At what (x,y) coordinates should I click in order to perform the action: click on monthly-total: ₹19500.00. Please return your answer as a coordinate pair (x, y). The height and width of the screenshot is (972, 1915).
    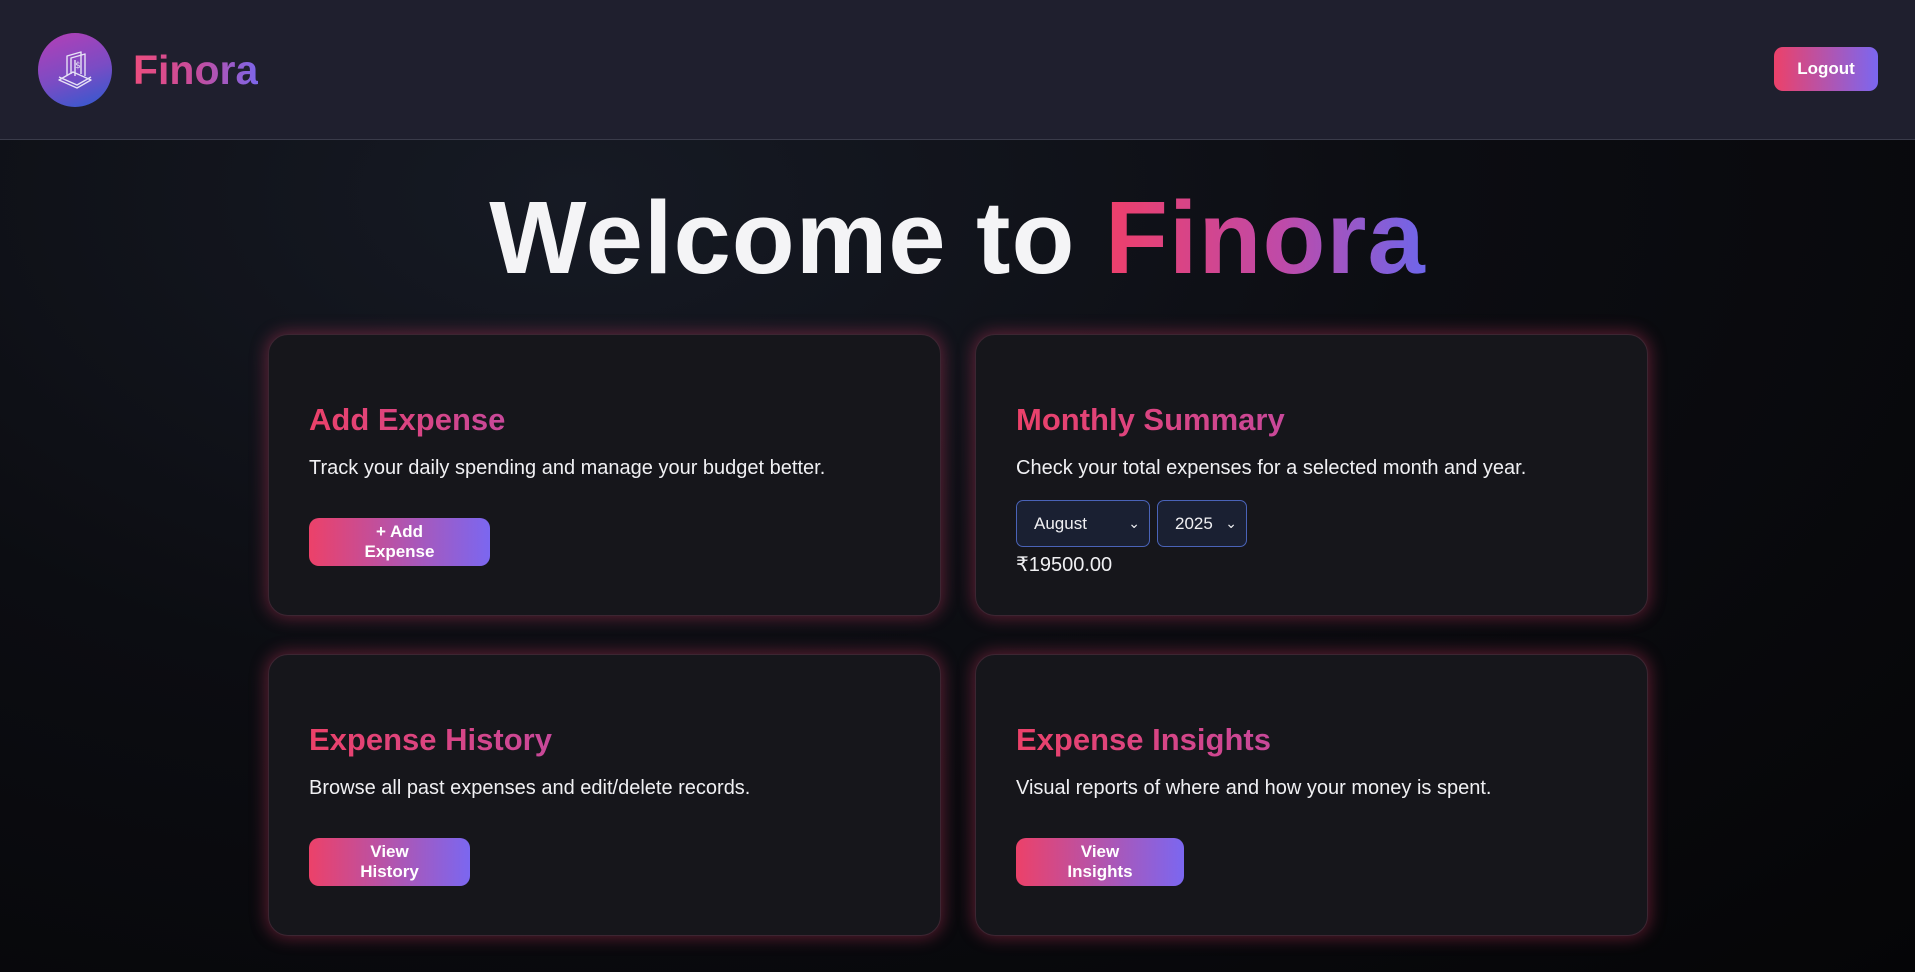
    Looking at the image, I should click on (1064, 565).